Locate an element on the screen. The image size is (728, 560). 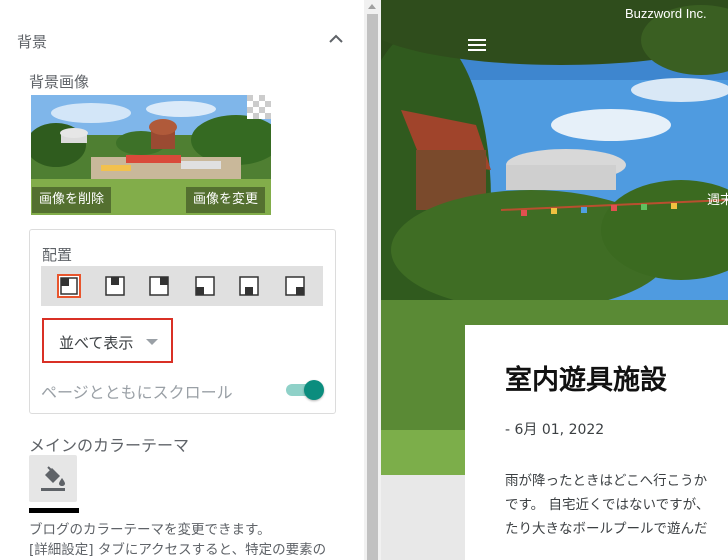
toggle-knob is located at coordinates (314, 390).